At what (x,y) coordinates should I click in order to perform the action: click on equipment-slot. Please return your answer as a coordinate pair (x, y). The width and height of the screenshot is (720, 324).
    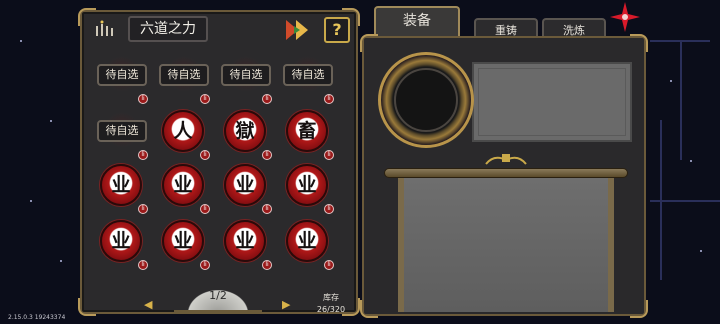
    Looking at the image, I should click on (426, 100).